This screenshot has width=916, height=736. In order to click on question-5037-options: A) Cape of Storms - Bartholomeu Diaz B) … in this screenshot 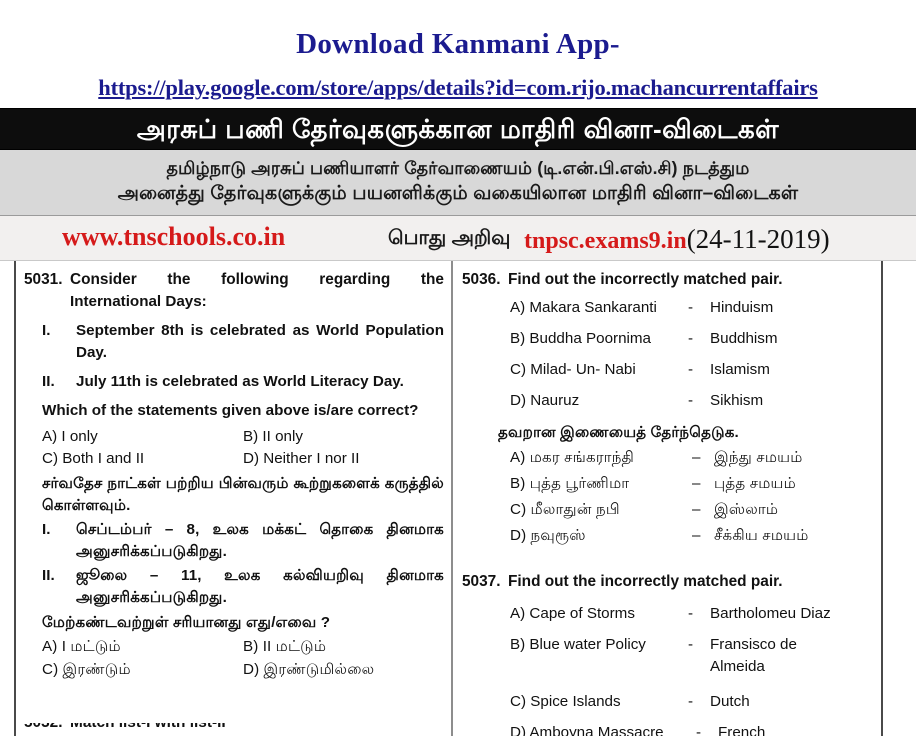, I will do `click(695, 669)`.